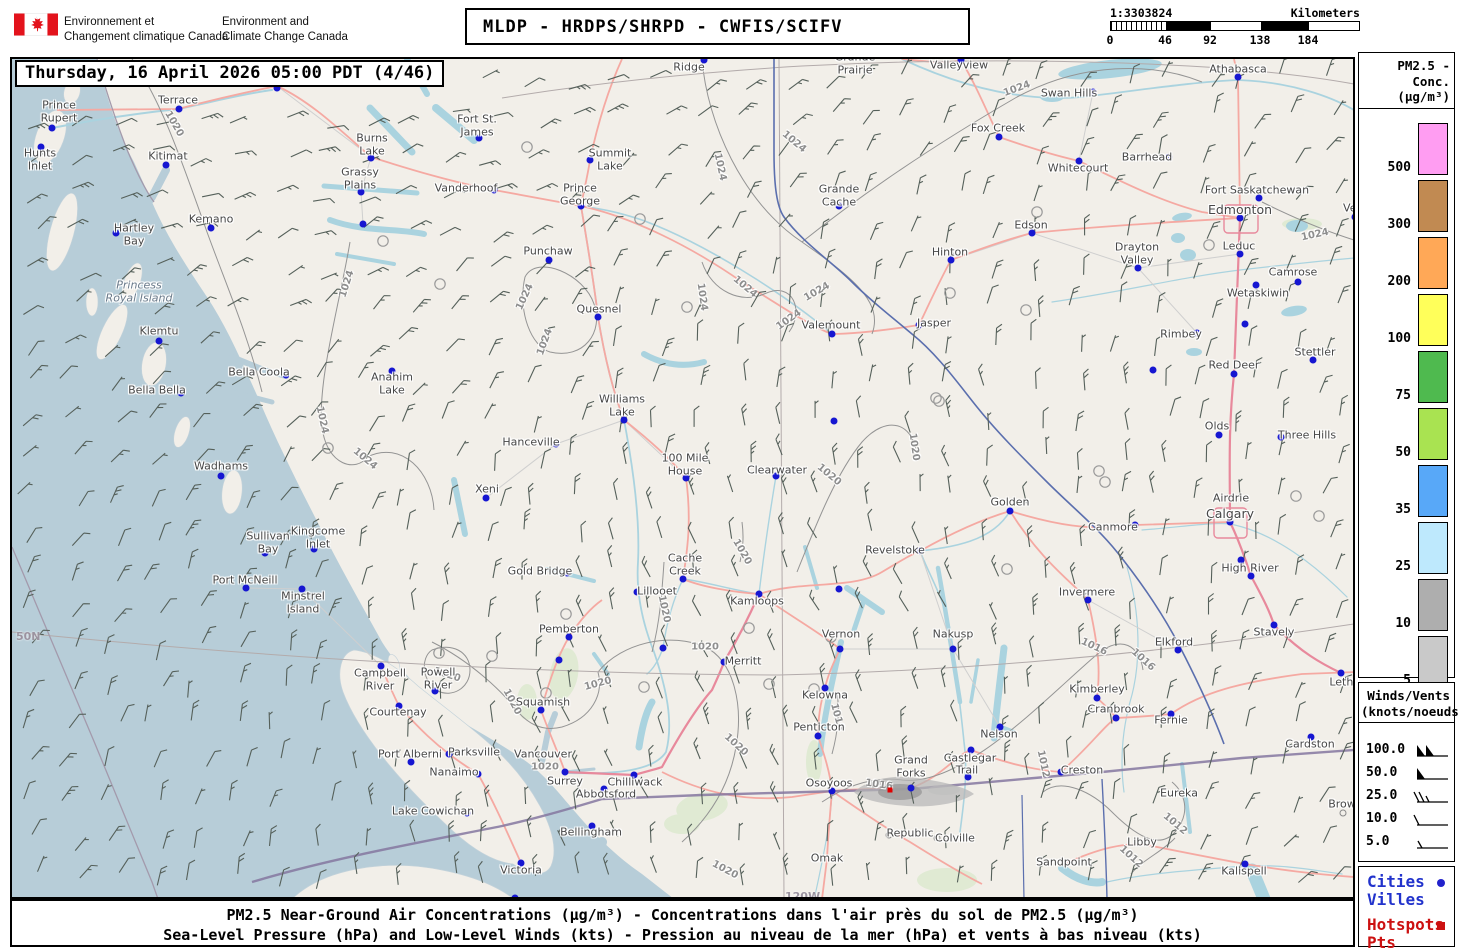 Image resolution: width=1460 pixels, height=950 pixels. I want to click on city-label: Rimbey, so click(1181, 334).